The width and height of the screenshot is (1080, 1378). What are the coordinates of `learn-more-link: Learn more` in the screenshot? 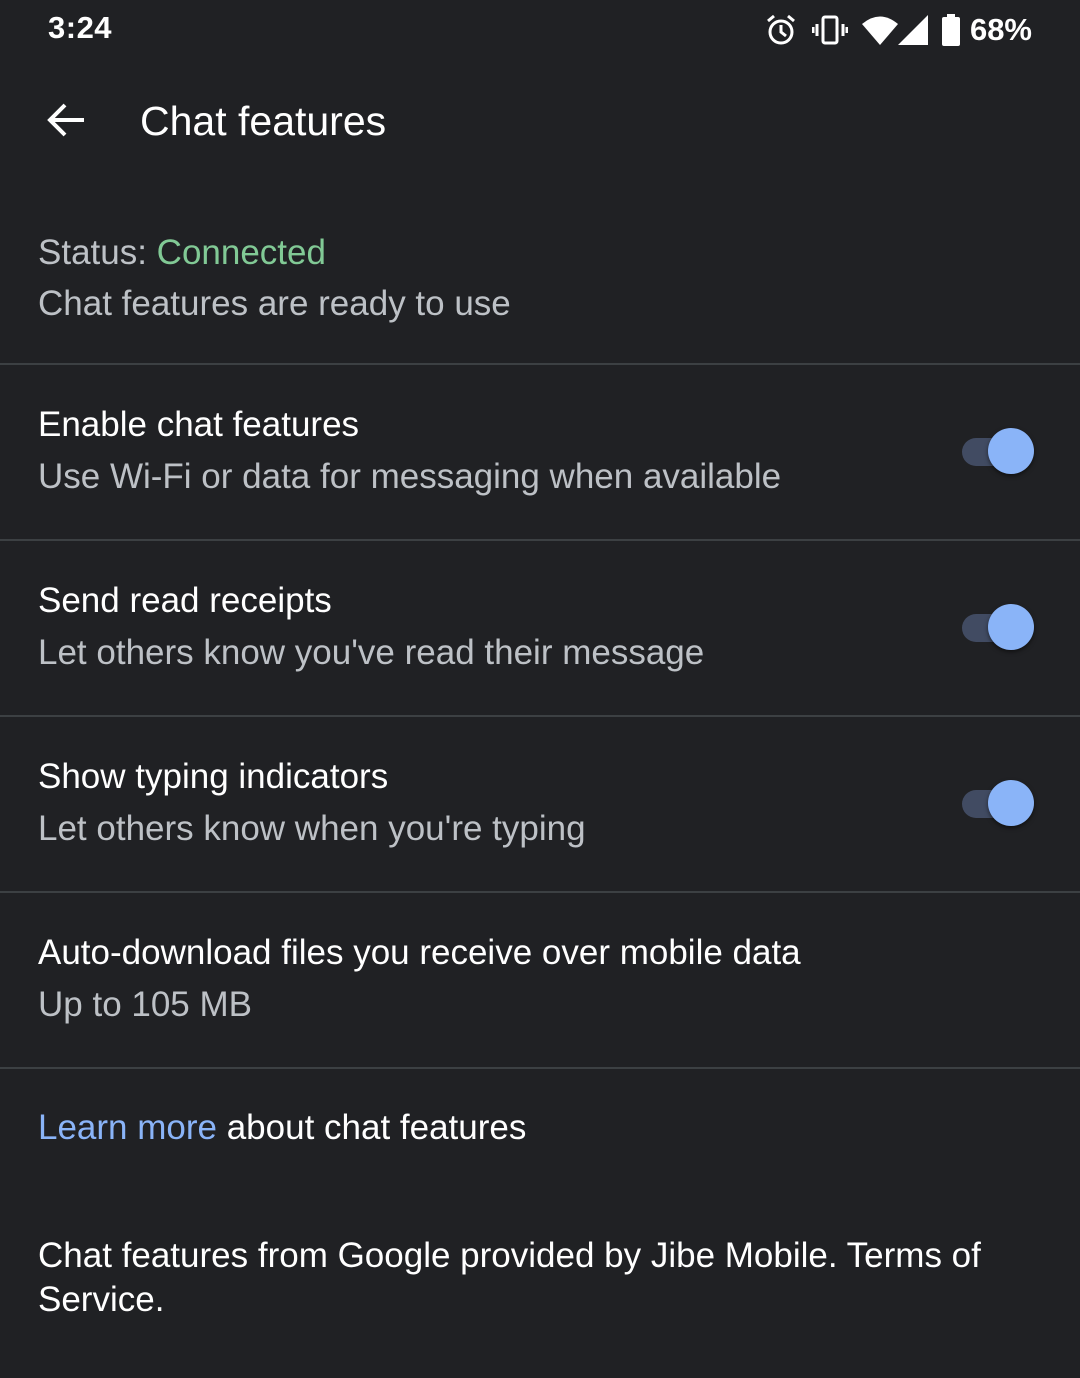 It's located at (127, 1127).